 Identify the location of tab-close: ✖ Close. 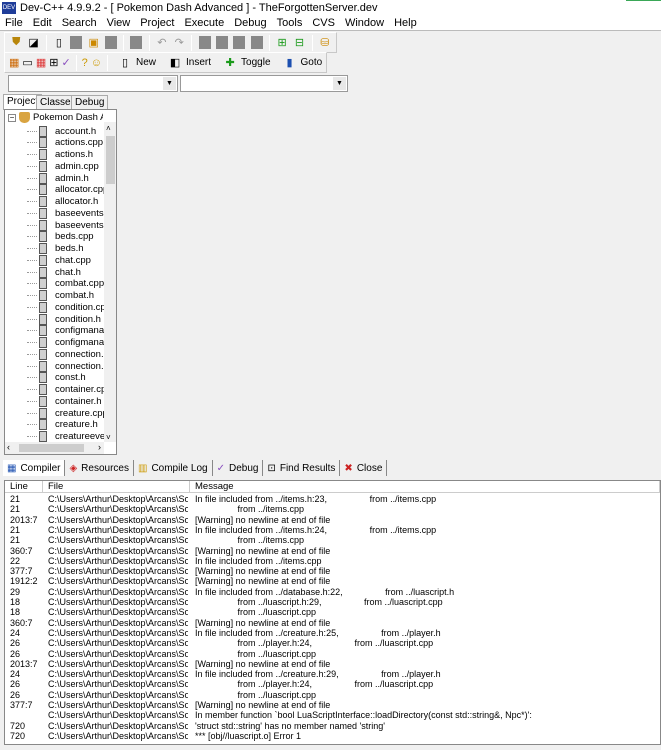
(364, 468).